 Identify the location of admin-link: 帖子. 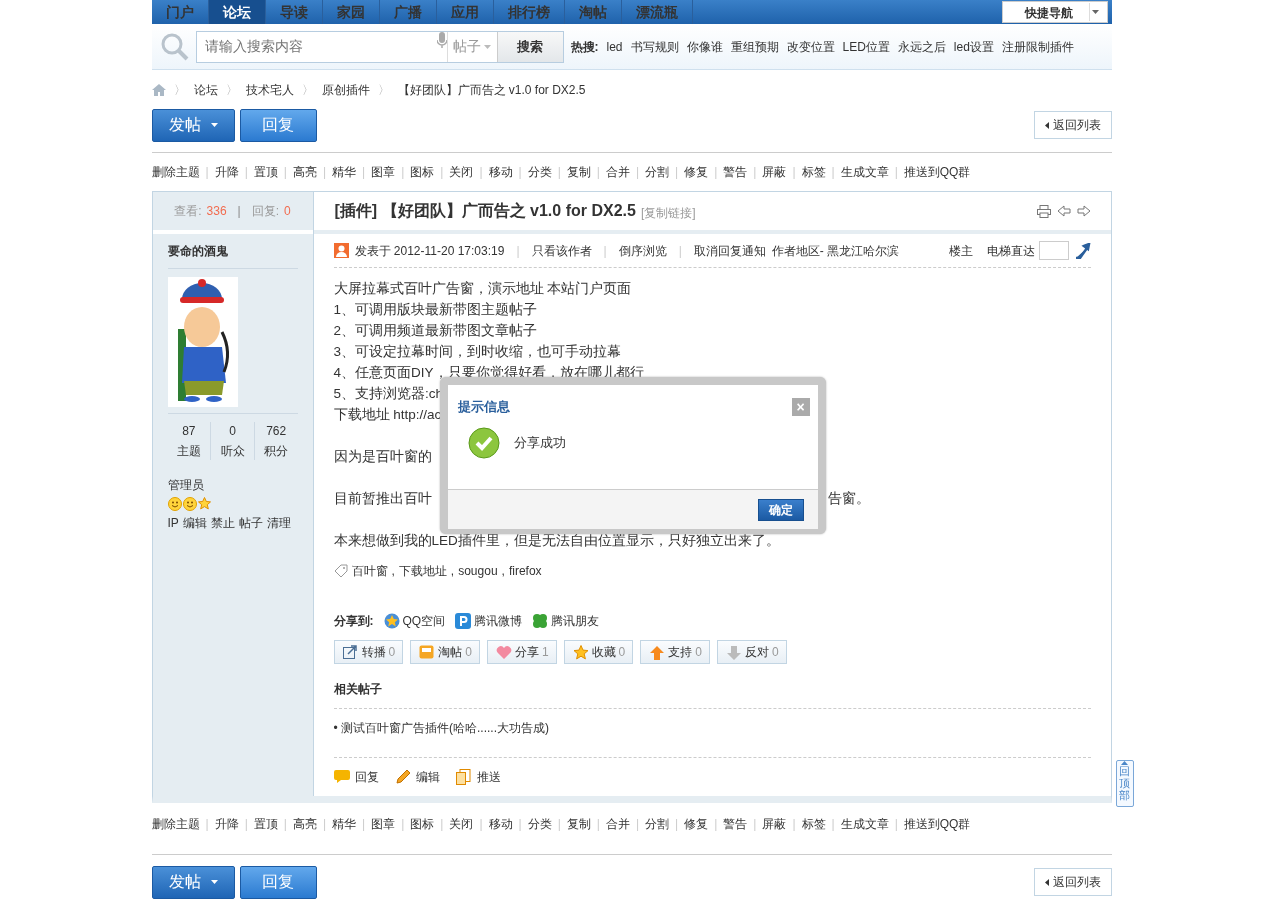
(250, 523).